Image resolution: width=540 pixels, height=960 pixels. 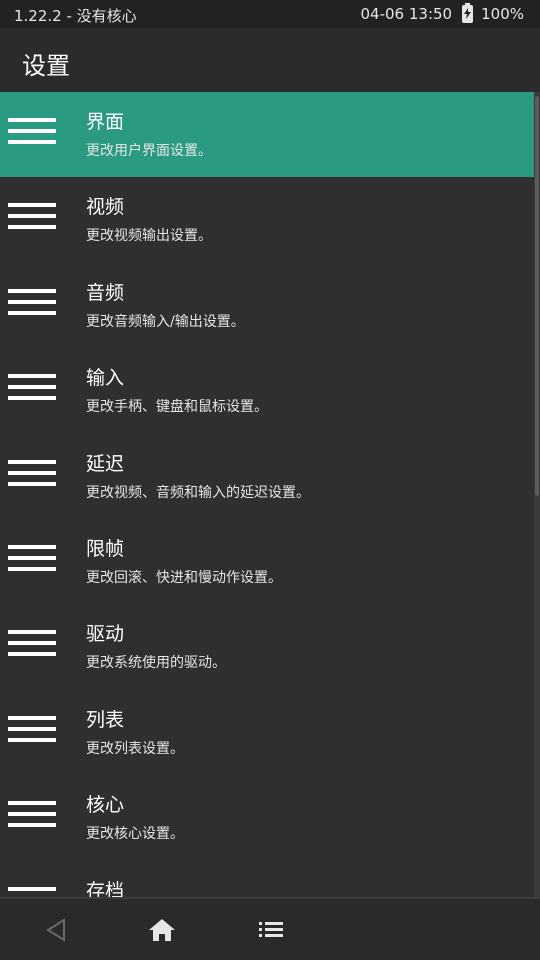 I want to click on settings-item-subtitle: 更改视频输出设置。, so click(x=149, y=236).